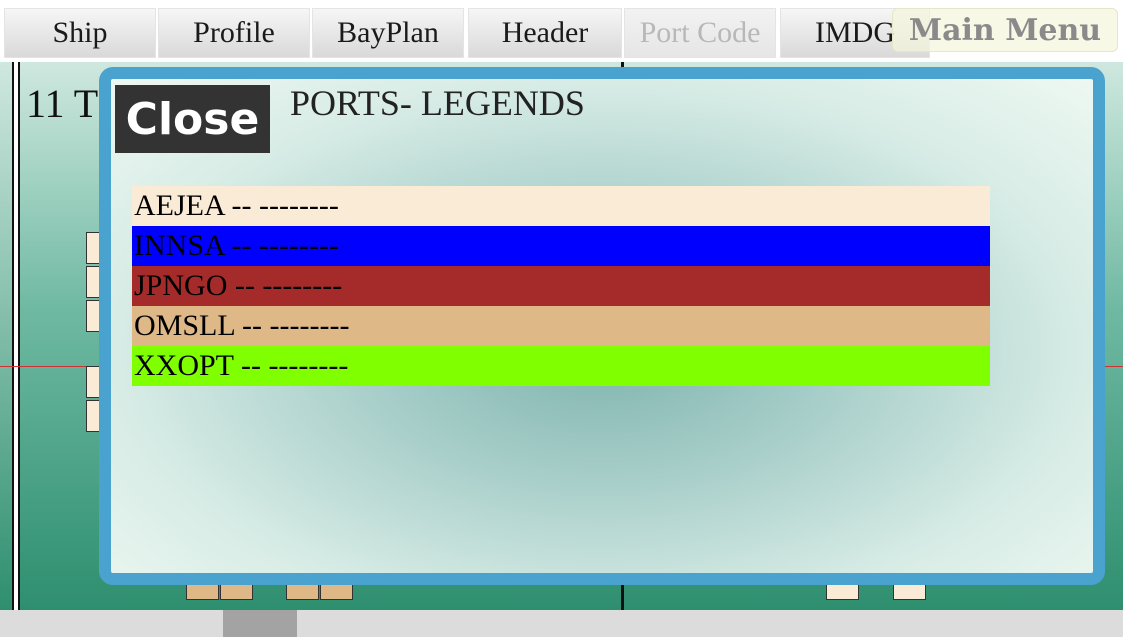 The image size is (1123, 637). What do you see at coordinates (80, 33) in the screenshot?
I see `tab-ship: Ship` at bounding box center [80, 33].